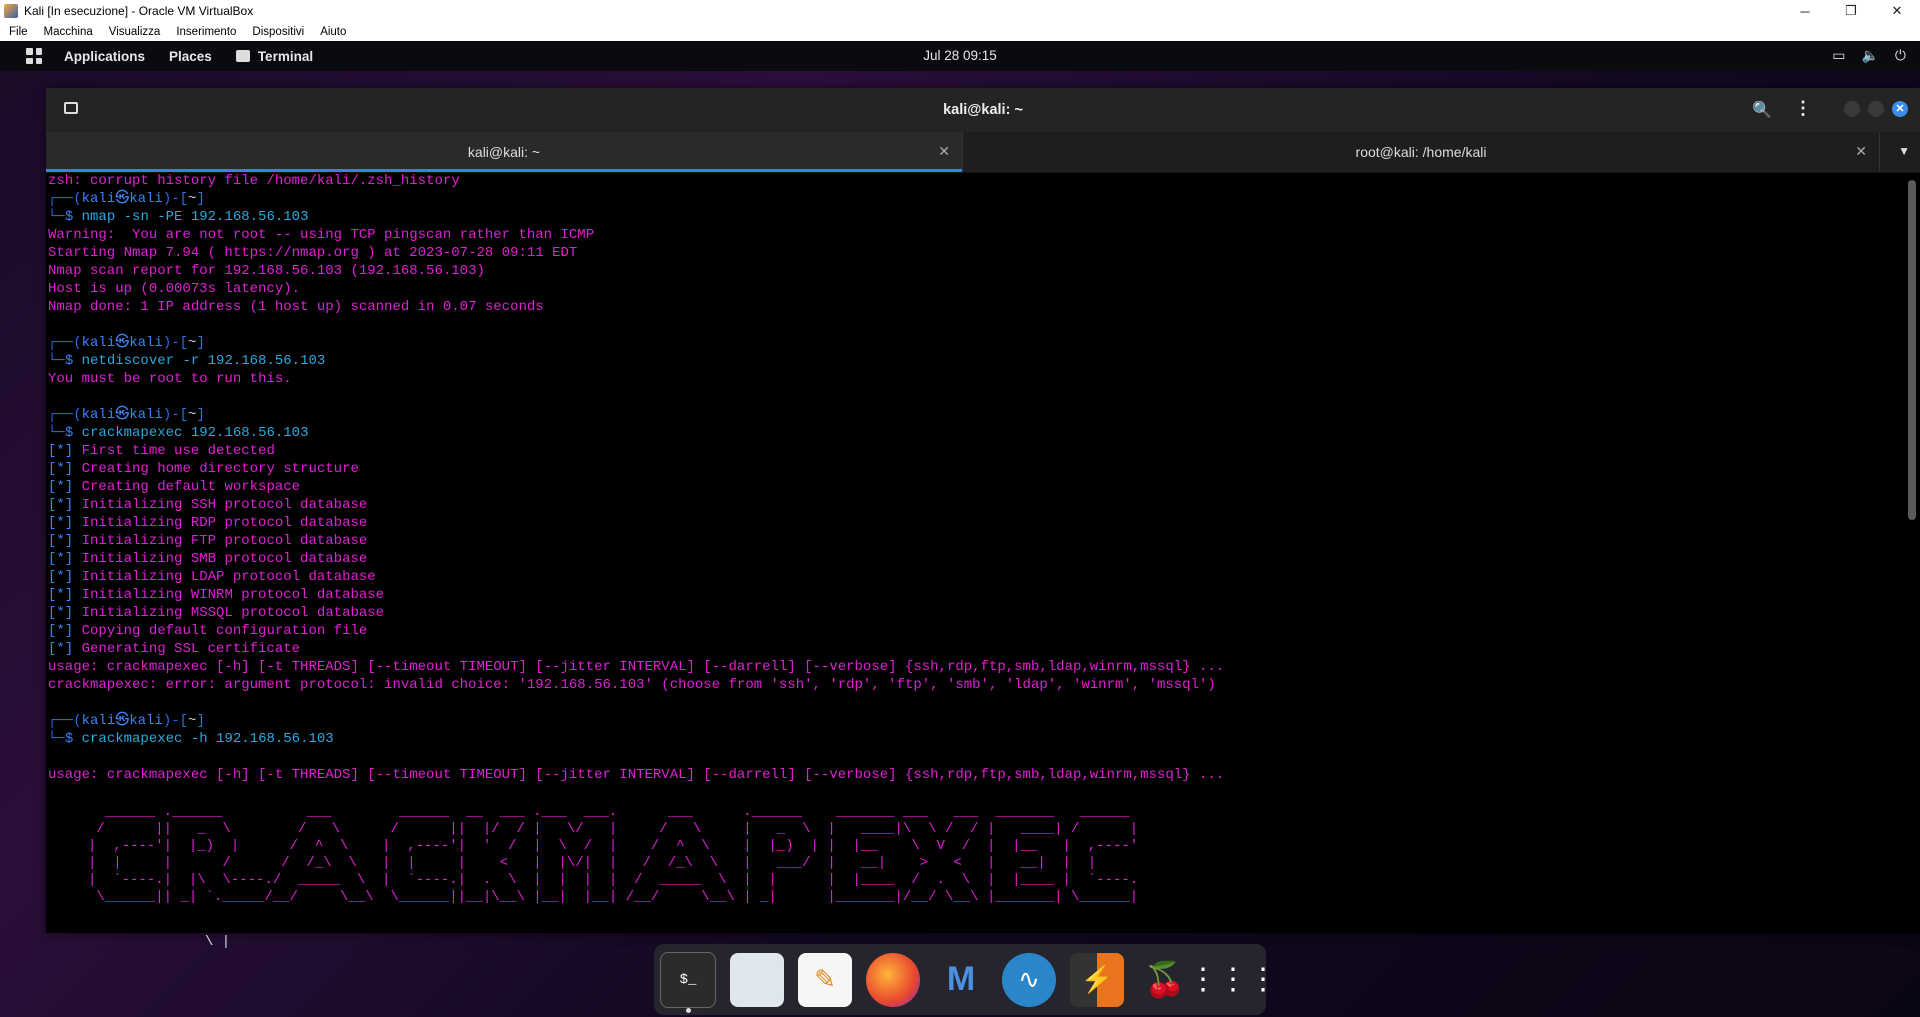  Describe the element at coordinates (285, 56) in the screenshot. I see `terminal-app-label: Terminal` at that location.